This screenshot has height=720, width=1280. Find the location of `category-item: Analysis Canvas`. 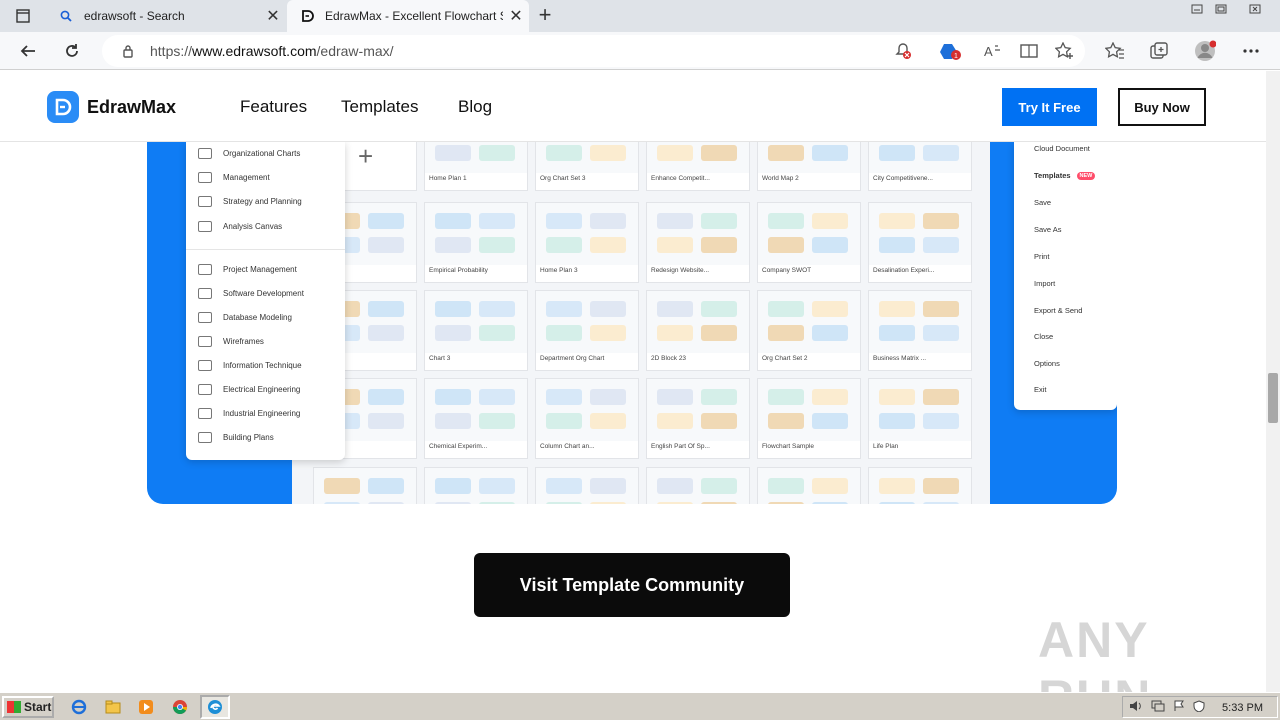

category-item: Analysis Canvas is located at coordinates (240, 226).